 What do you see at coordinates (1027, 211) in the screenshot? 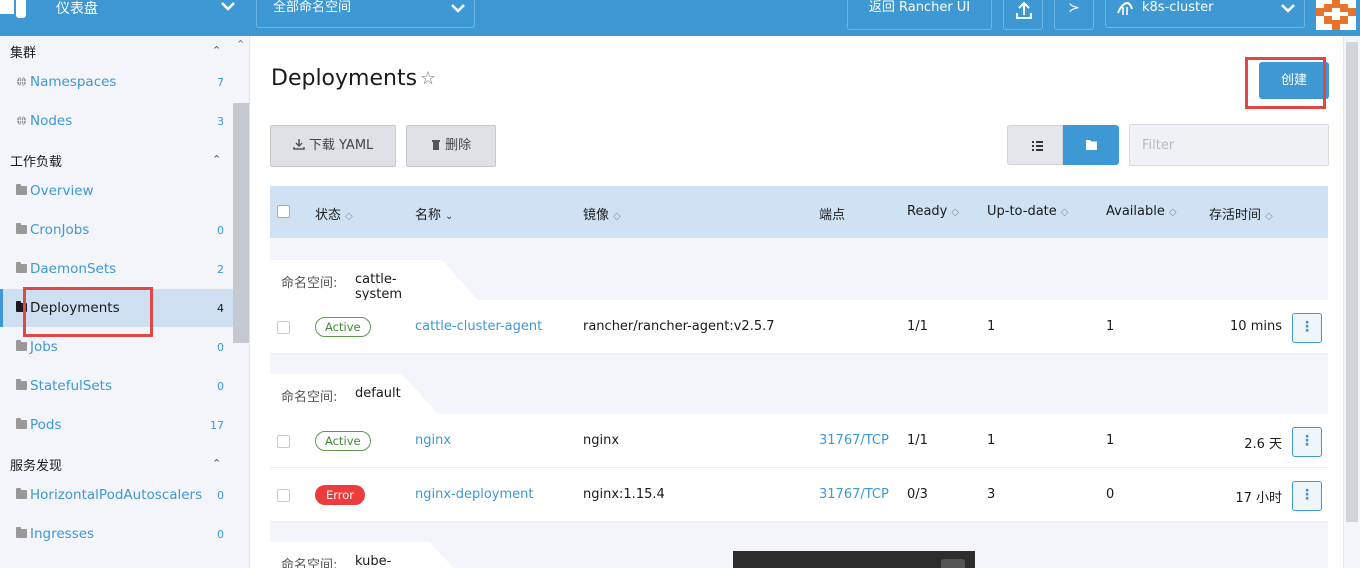
I see `column-header-up-to-date: Up-to-date ◇` at bounding box center [1027, 211].